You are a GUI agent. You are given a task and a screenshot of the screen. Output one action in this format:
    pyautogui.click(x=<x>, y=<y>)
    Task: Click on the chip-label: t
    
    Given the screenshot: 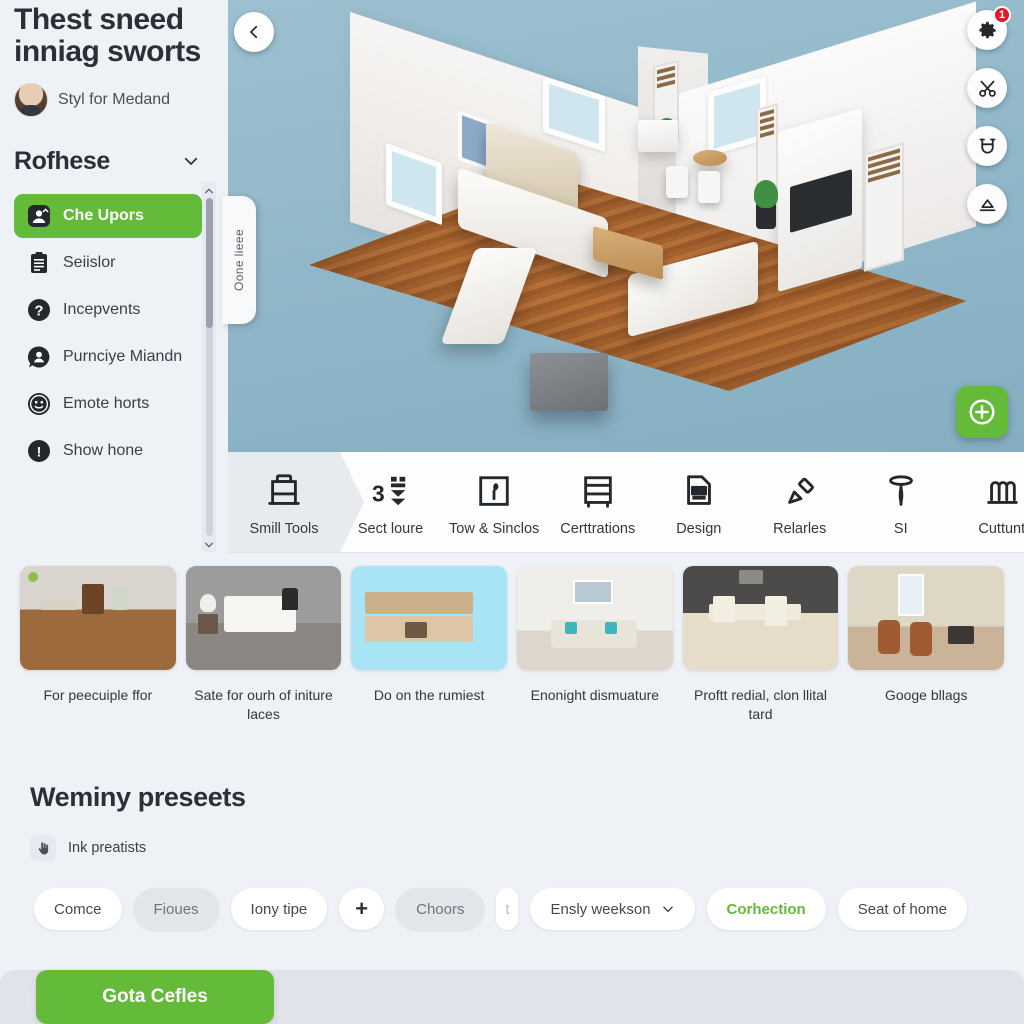 What is the action you would take?
    pyautogui.click(x=507, y=909)
    